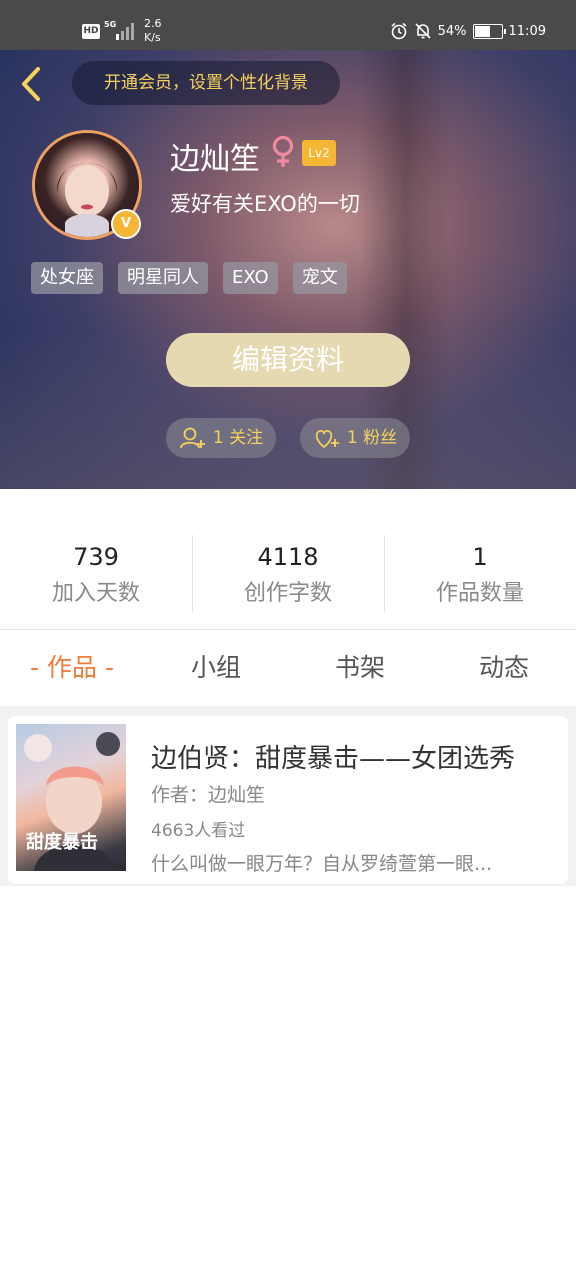 The height and width of the screenshot is (1280, 576). What do you see at coordinates (125, 31) in the screenshot?
I see `signal-icon` at bounding box center [125, 31].